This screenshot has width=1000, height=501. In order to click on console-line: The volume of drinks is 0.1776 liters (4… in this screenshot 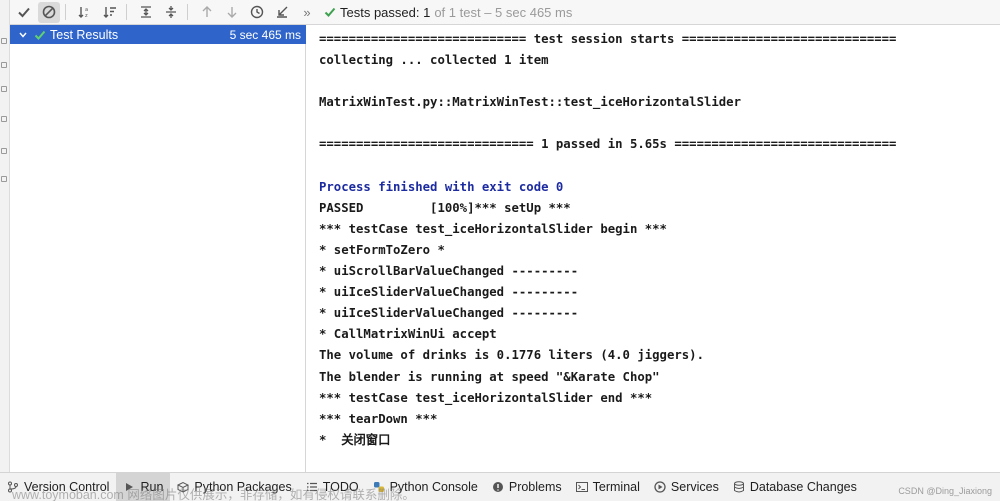, I will do `click(511, 355)`.